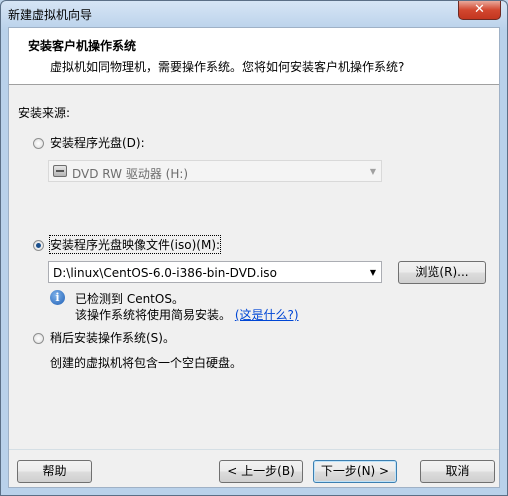 This screenshot has height=496, width=508. I want to click on iso-radio, so click(38, 245).